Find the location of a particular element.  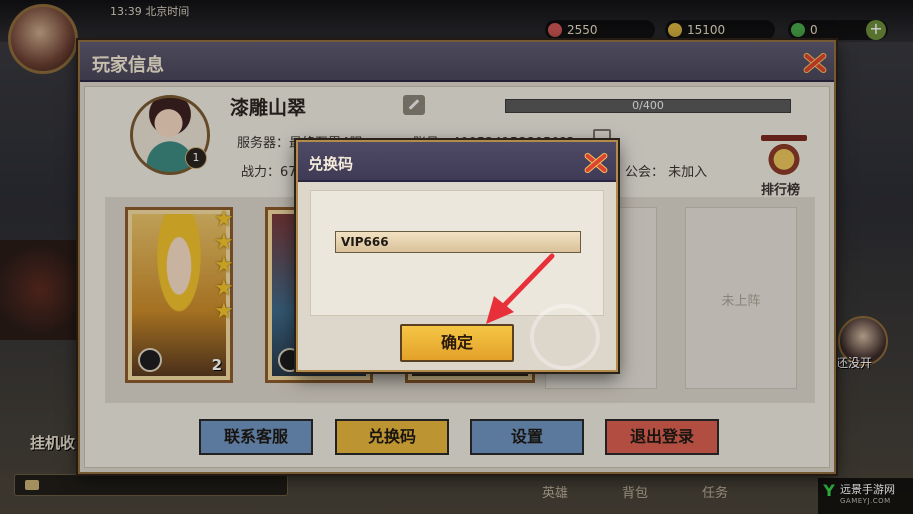

redeem-code-input is located at coordinates (458, 242).